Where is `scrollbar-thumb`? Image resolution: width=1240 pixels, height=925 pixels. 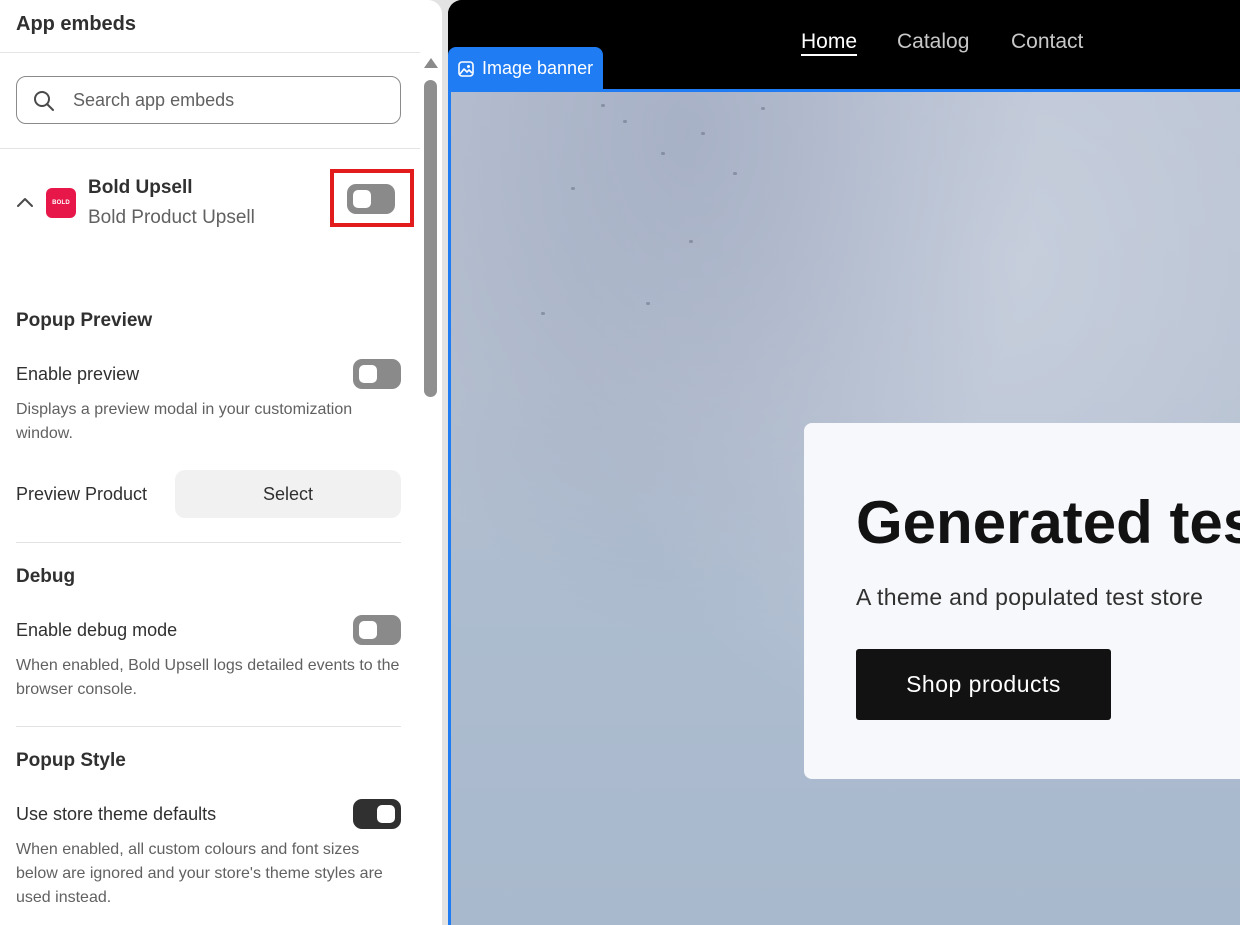
scrollbar-thumb is located at coordinates (430, 238).